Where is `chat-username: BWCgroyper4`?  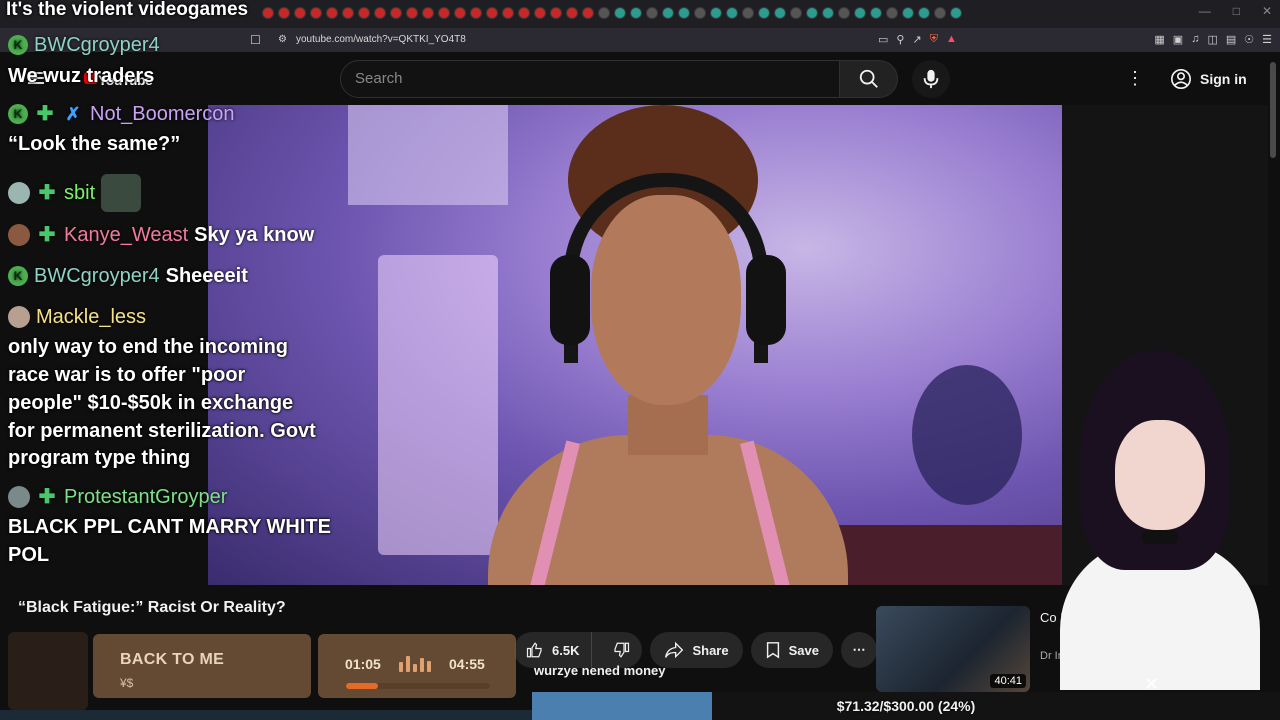 chat-username: BWCgroyper4 is located at coordinates (97, 276).